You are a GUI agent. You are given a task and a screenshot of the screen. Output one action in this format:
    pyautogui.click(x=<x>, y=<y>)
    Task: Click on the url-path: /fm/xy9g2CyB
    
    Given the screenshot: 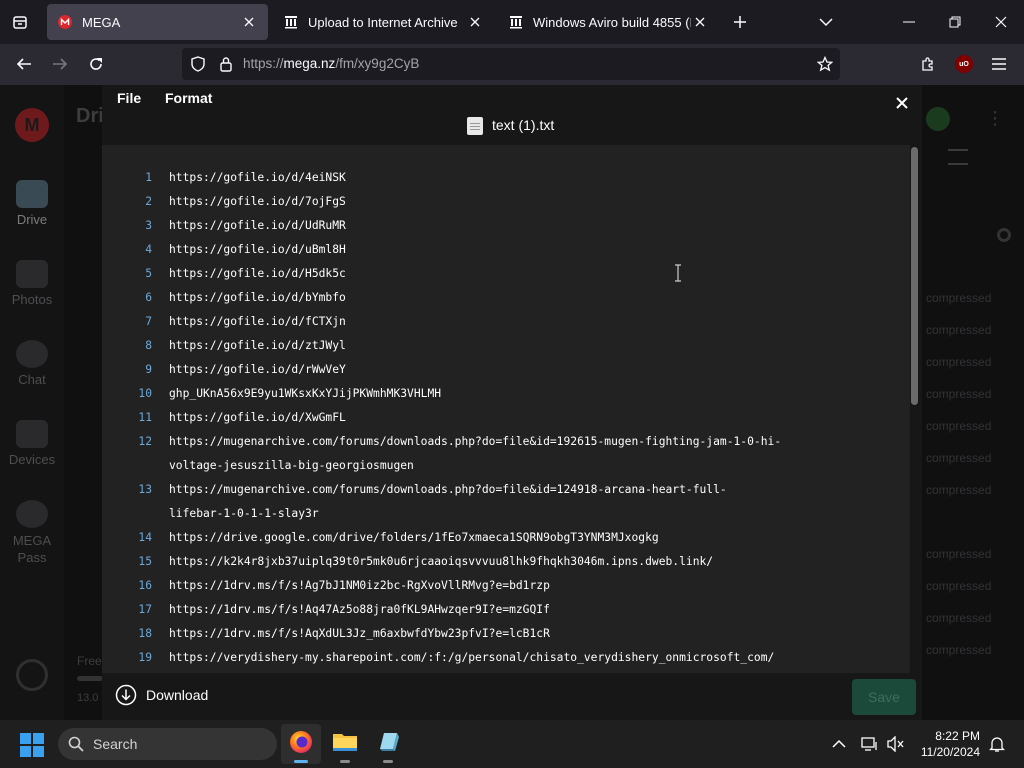 What is the action you would take?
    pyautogui.click(x=377, y=63)
    